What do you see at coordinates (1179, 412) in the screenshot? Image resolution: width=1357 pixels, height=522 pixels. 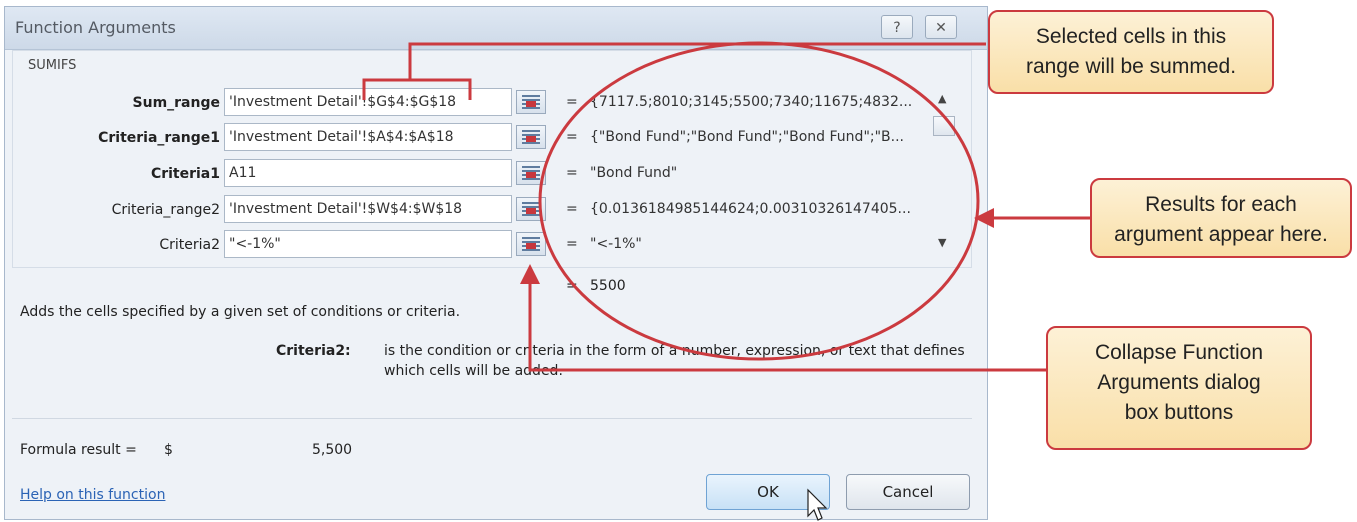 I see `callout-line: box buttons` at bounding box center [1179, 412].